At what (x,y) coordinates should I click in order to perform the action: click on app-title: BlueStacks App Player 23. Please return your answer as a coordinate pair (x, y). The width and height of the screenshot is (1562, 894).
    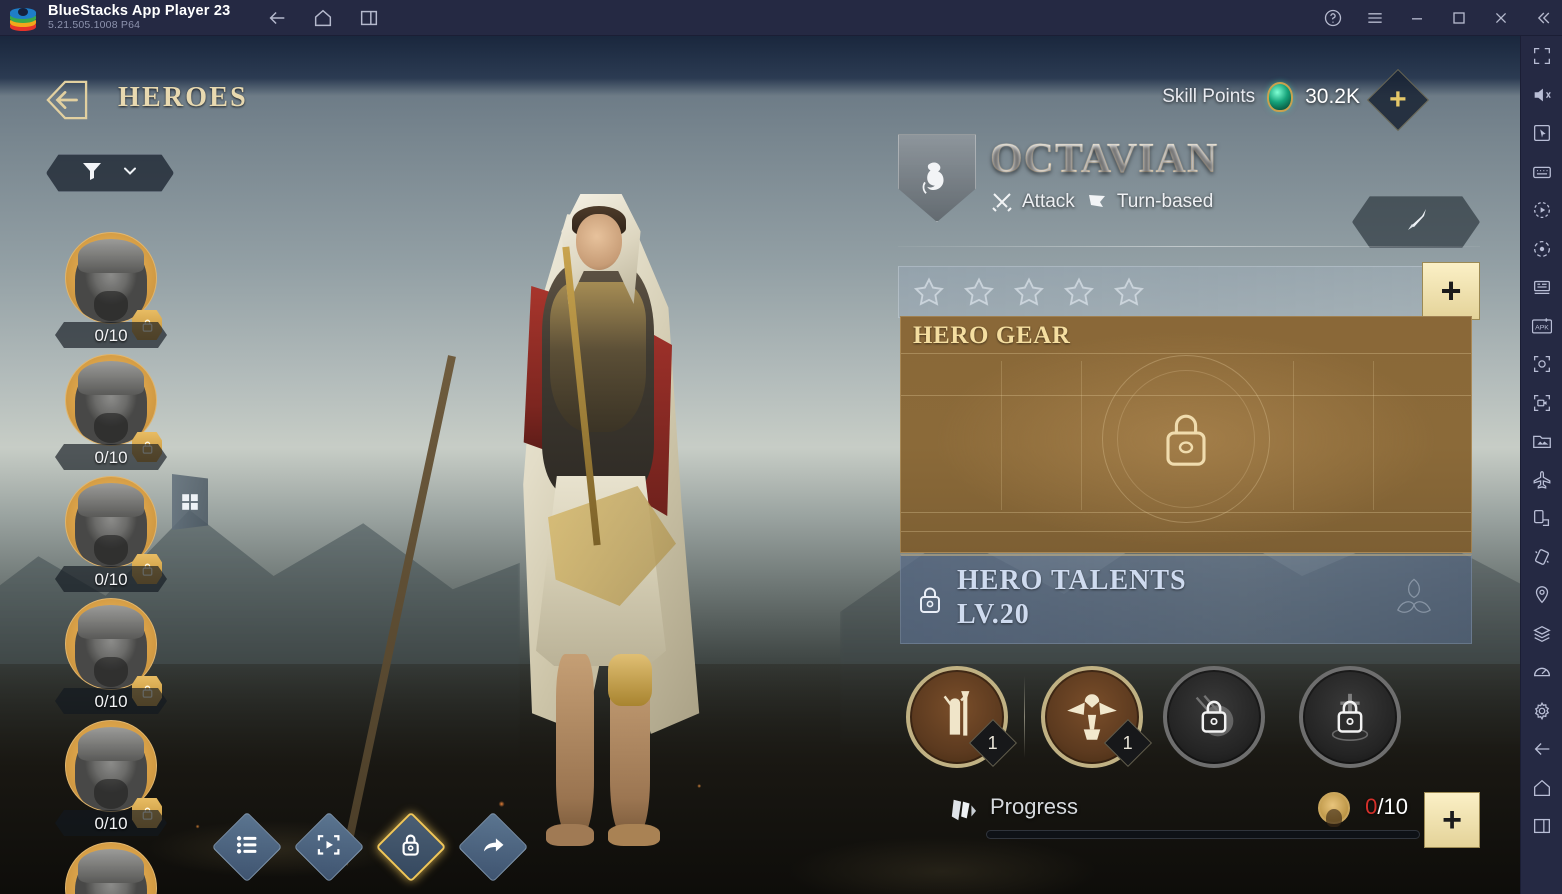
    Looking at the image, I should click on (139, 10).